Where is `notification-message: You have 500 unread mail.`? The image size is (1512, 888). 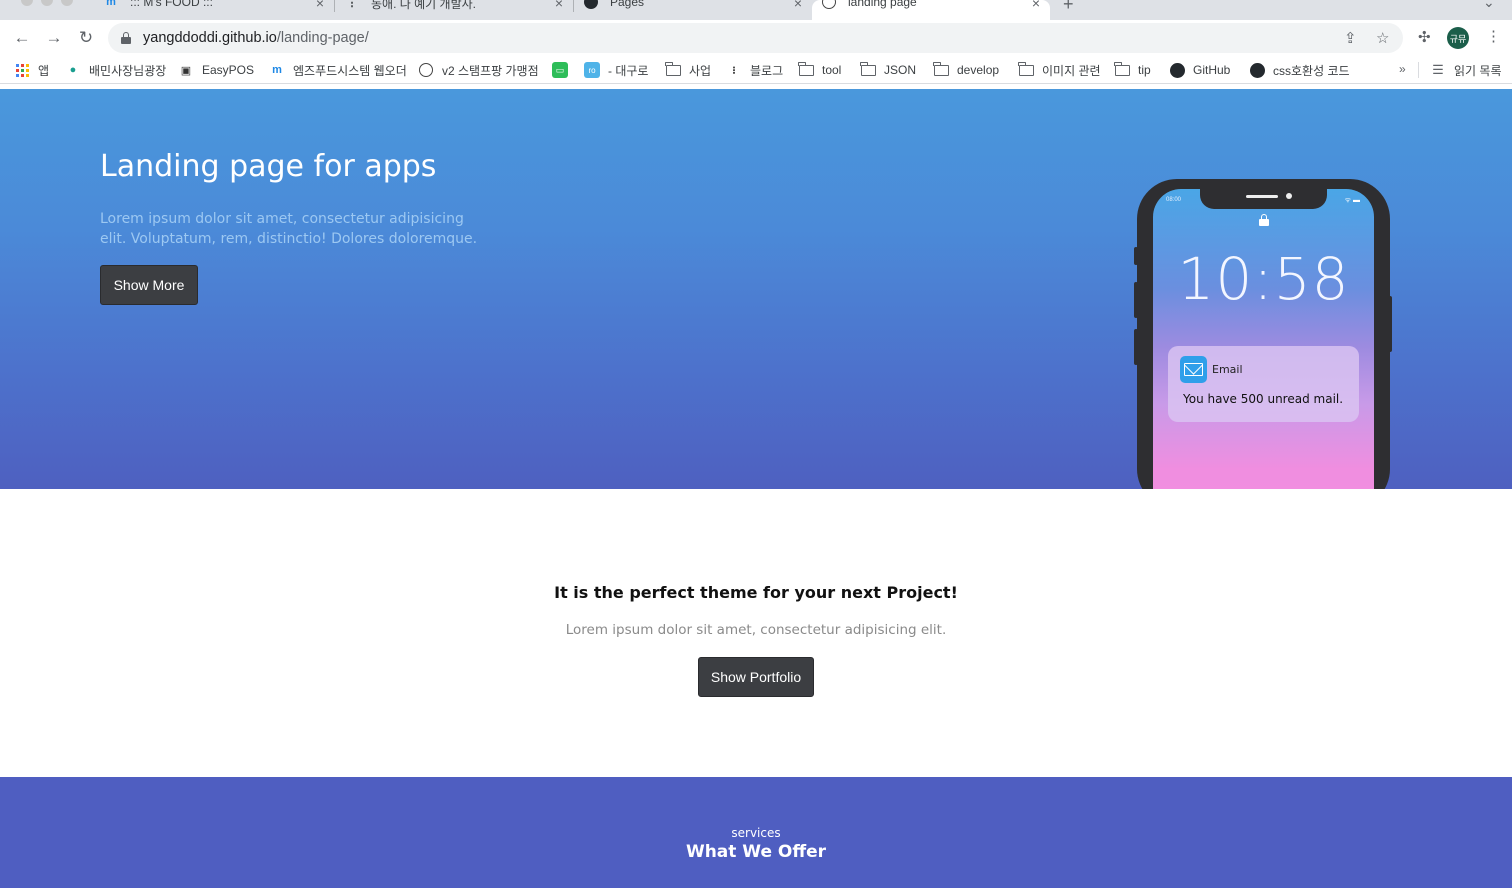 notification-message: You have 500 unread mail. is located at coordinates (1263, 399).